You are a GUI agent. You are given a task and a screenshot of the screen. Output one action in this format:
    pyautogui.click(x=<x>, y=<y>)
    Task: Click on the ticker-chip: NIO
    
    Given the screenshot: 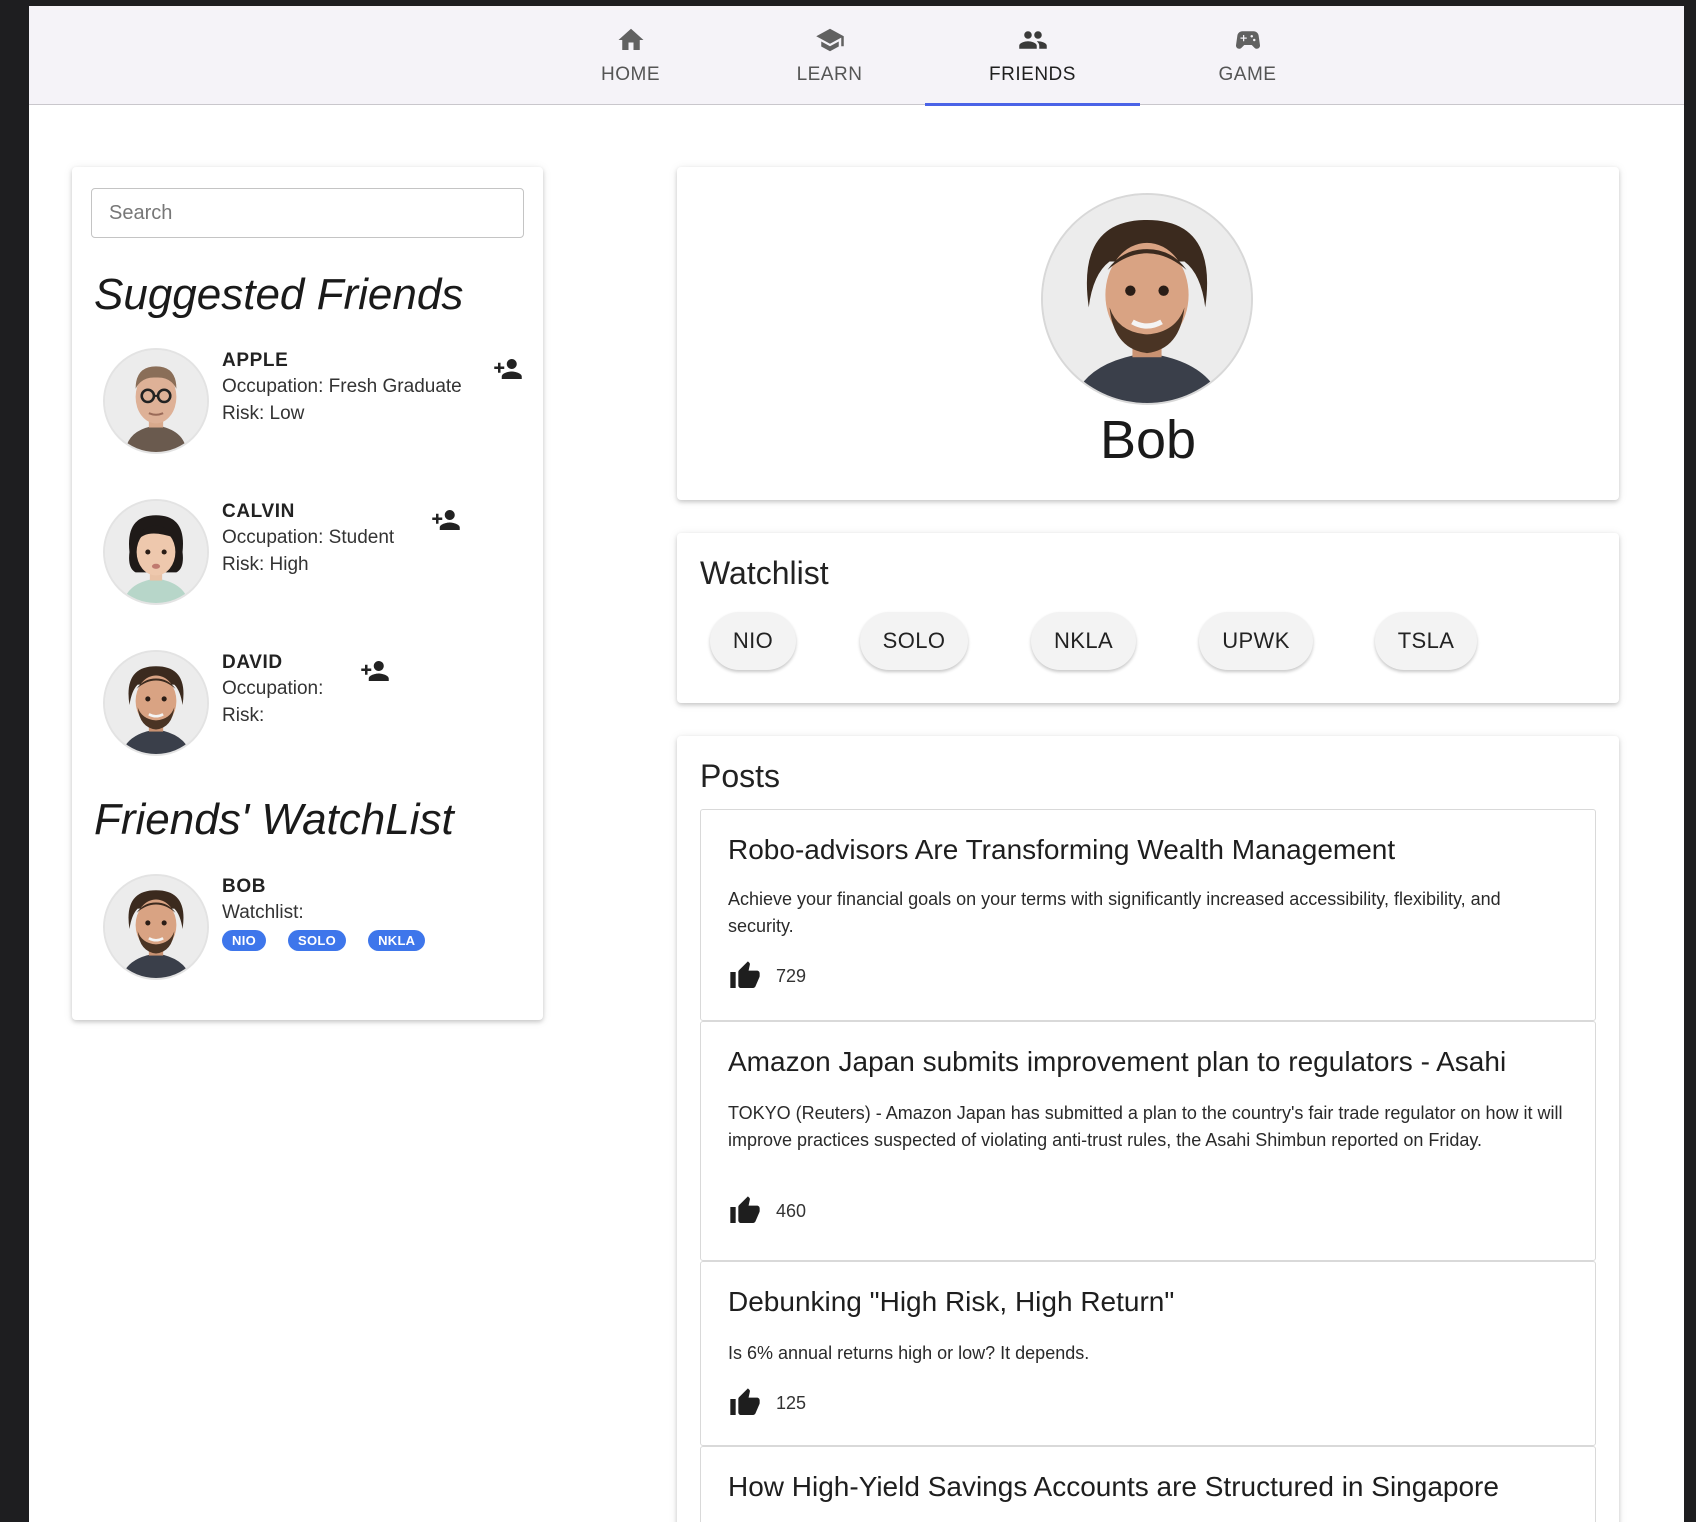 What is the action you would take?
    pyautogui.click(x=244, y=940)
    